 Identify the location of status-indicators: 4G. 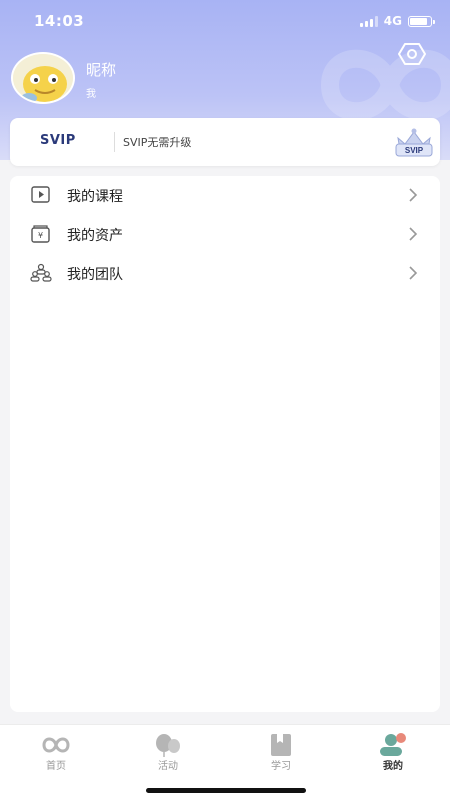
(397, 21).